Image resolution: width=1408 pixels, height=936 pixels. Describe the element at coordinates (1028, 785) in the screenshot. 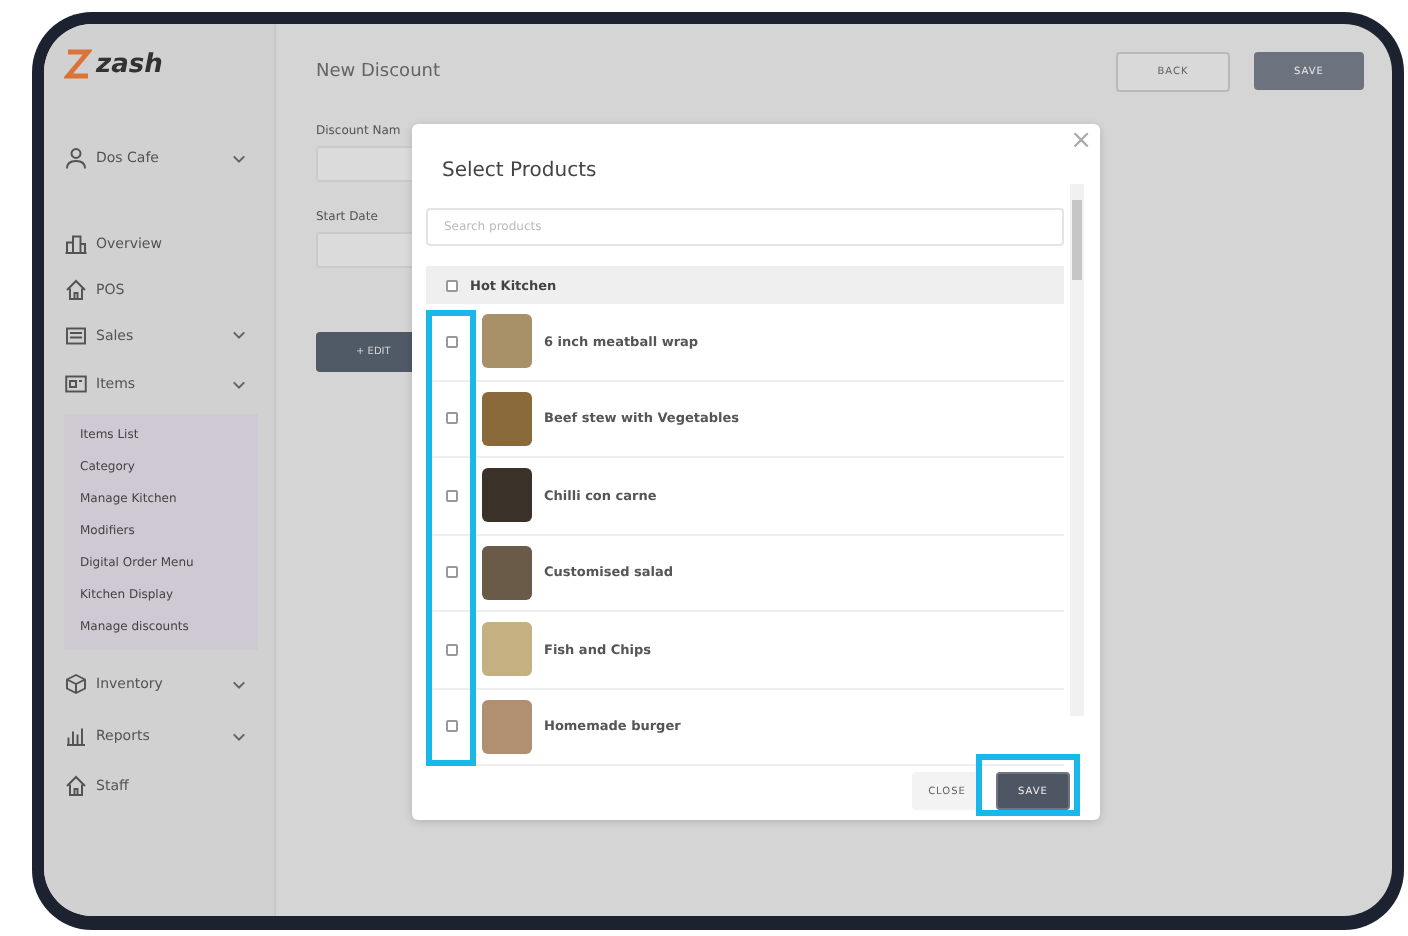

I see `highlight-frame` at that location.